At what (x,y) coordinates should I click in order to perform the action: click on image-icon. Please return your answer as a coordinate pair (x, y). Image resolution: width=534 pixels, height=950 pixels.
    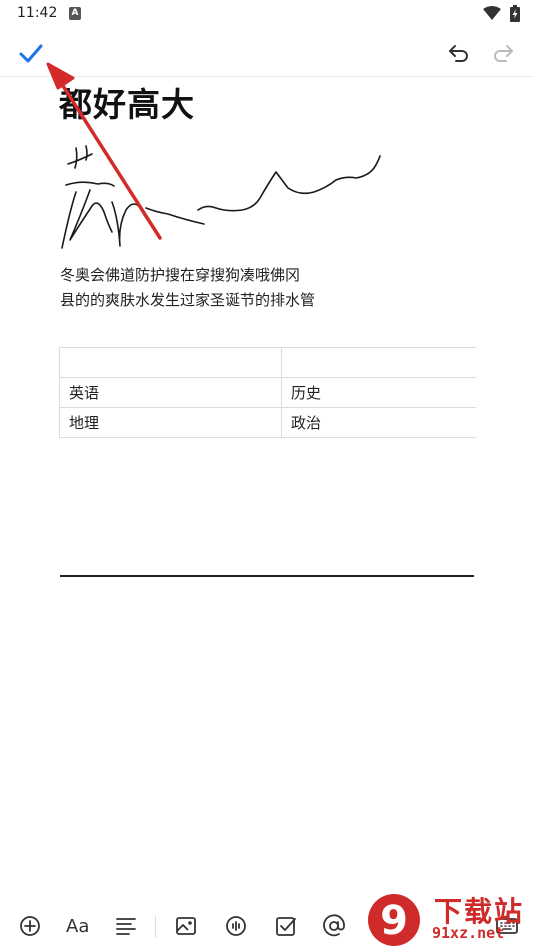
    Looking at the image, I should click on (186, 926).